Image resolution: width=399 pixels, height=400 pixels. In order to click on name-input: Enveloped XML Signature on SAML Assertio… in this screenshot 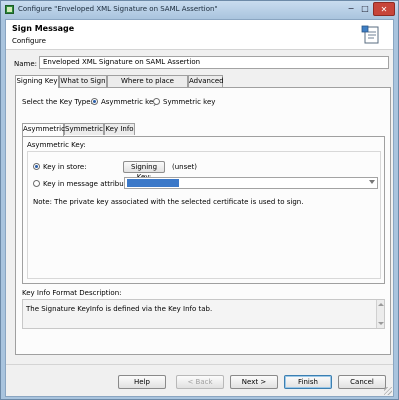, I will do `click(214, 62)`.